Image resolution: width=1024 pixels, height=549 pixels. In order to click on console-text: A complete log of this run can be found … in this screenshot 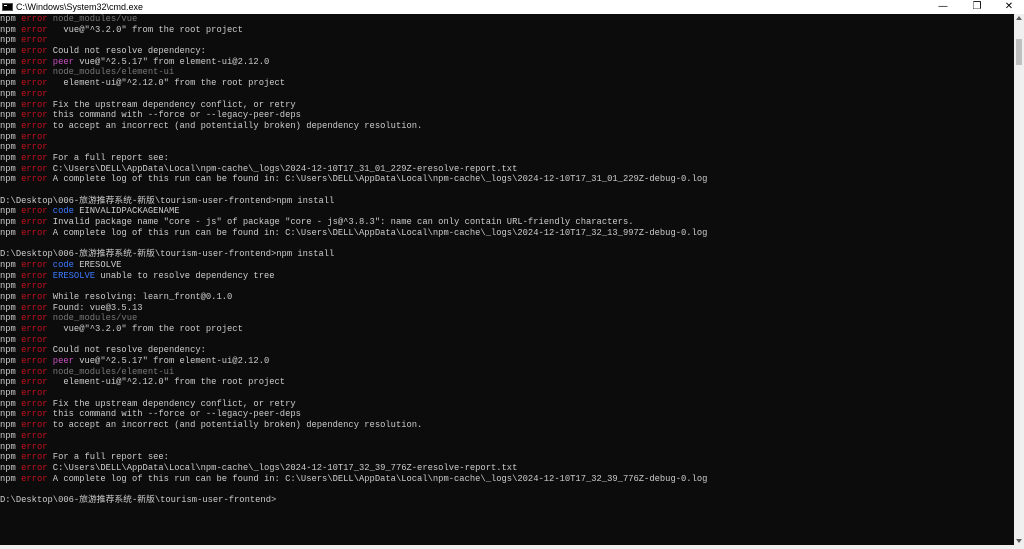, I will do `click(377, 232)`.